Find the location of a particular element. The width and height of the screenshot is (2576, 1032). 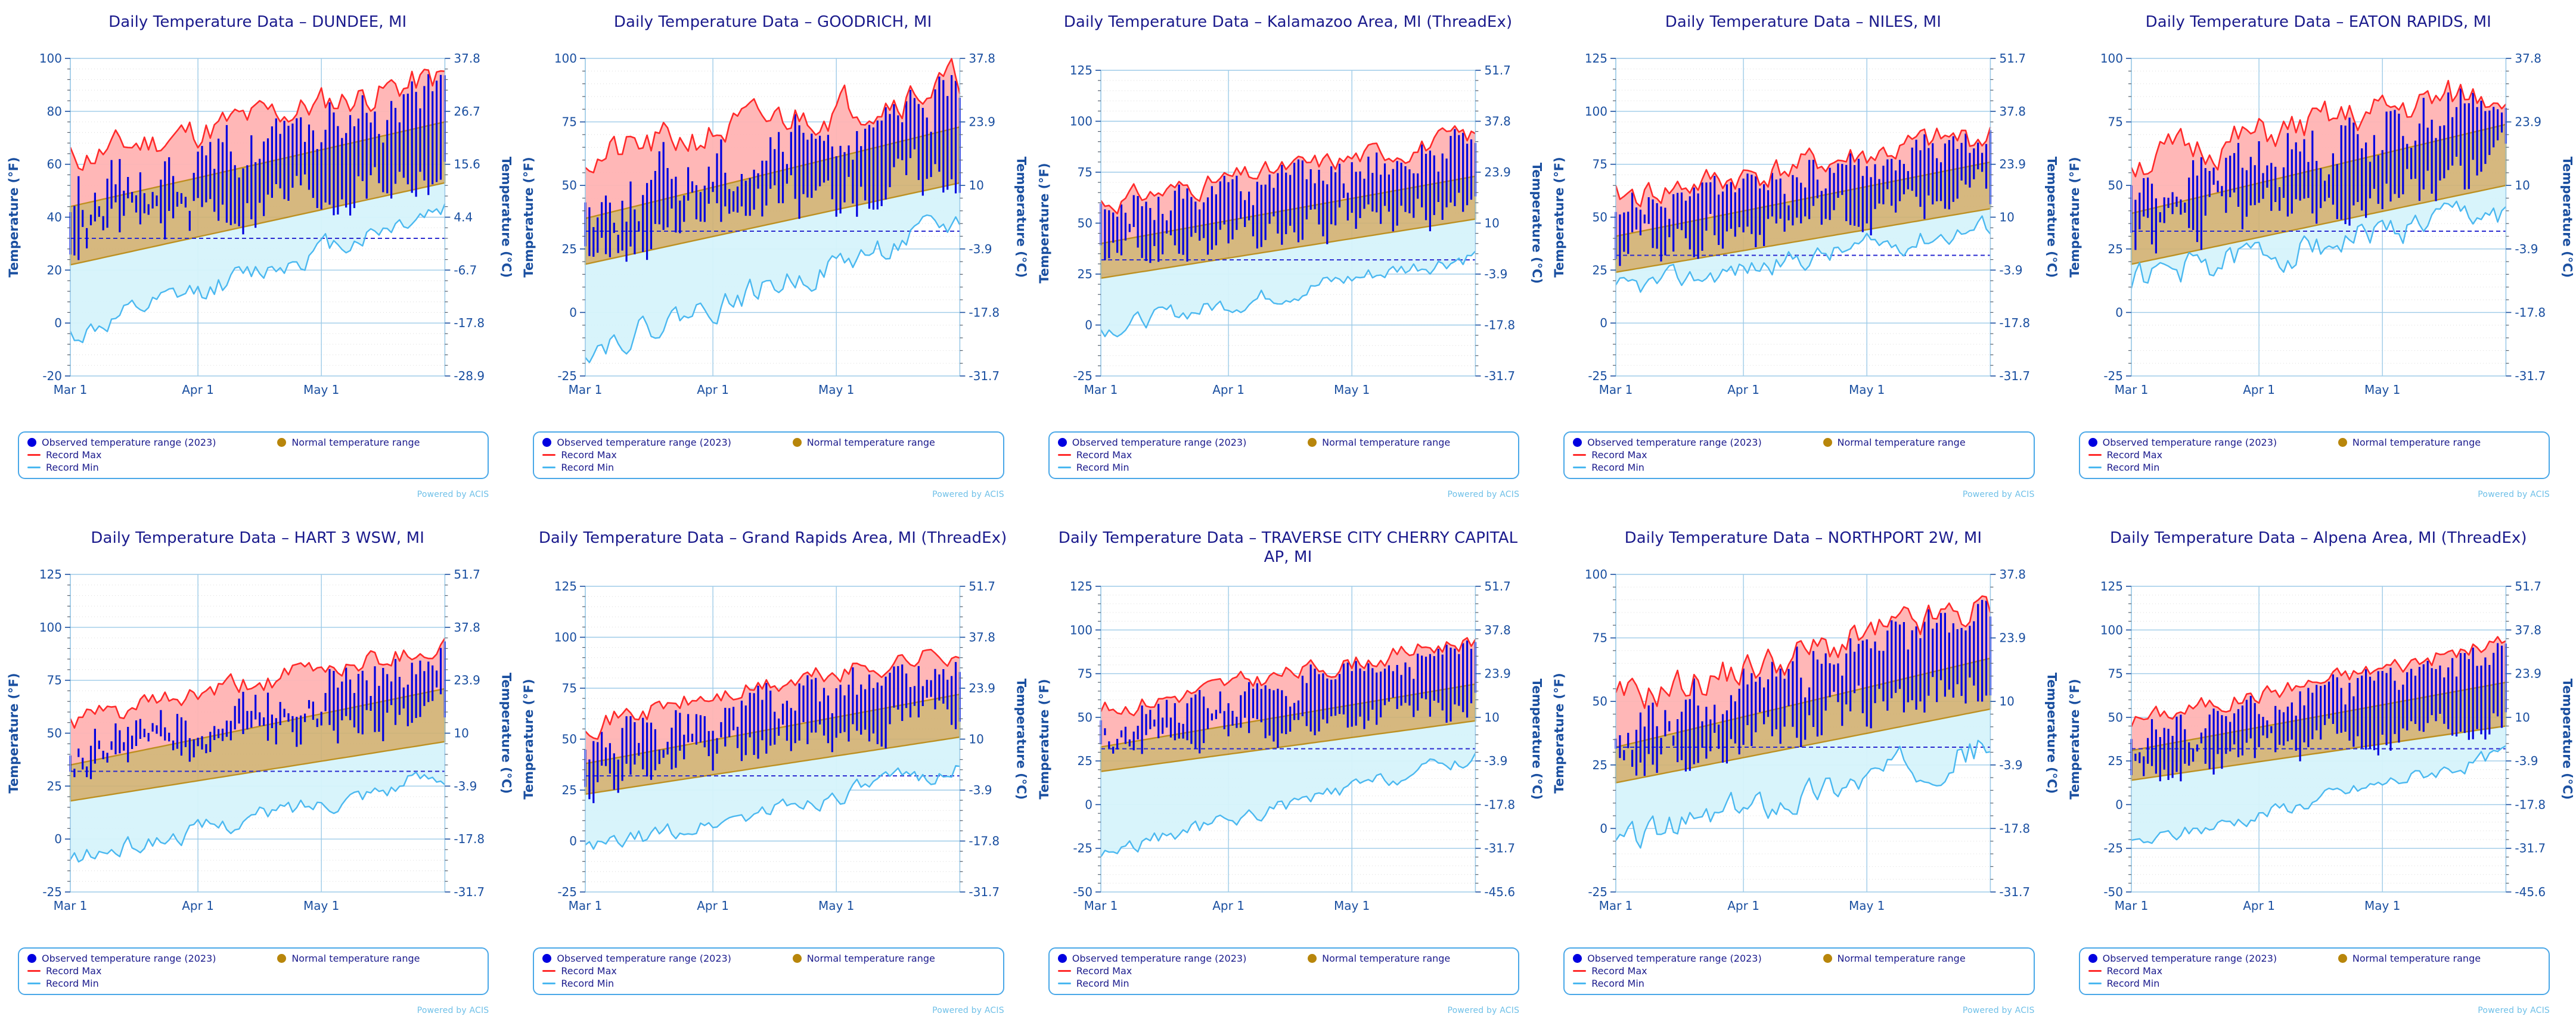

svg-text: 10 is located at coordinates (1492, 718).